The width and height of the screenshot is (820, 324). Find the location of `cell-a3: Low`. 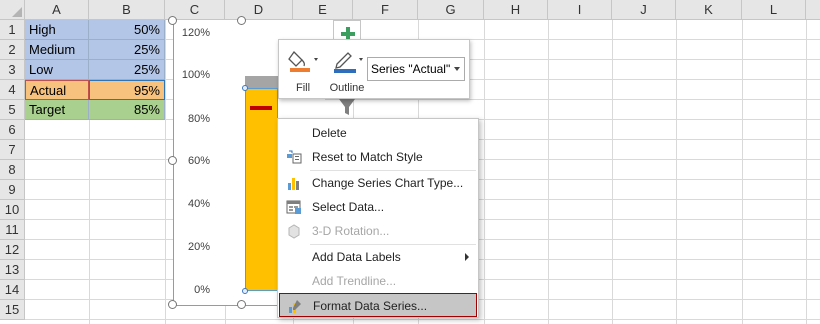

cell-a3: Low is located at coordinates (57, 70).